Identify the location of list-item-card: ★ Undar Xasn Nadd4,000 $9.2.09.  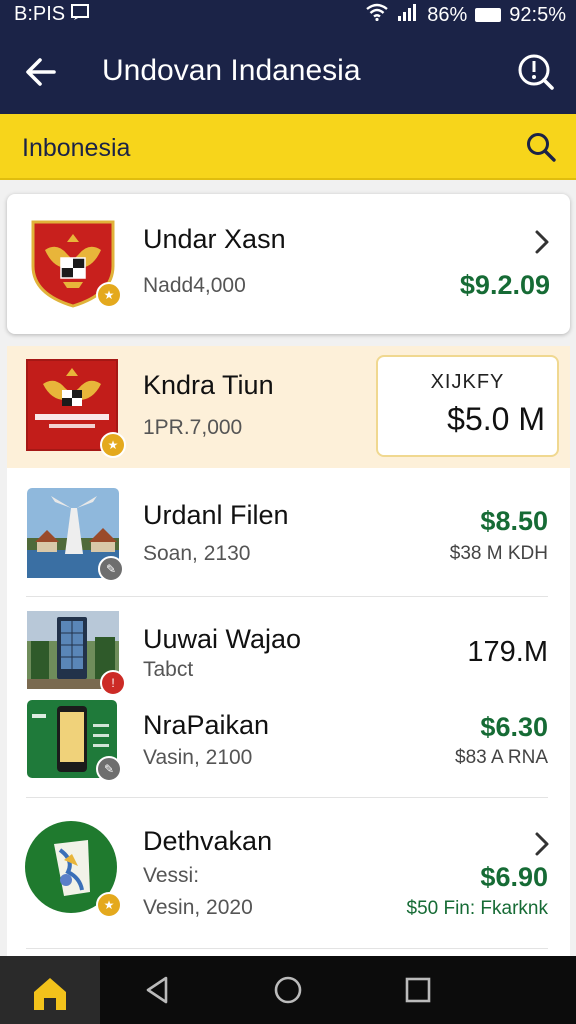
(288, 264).